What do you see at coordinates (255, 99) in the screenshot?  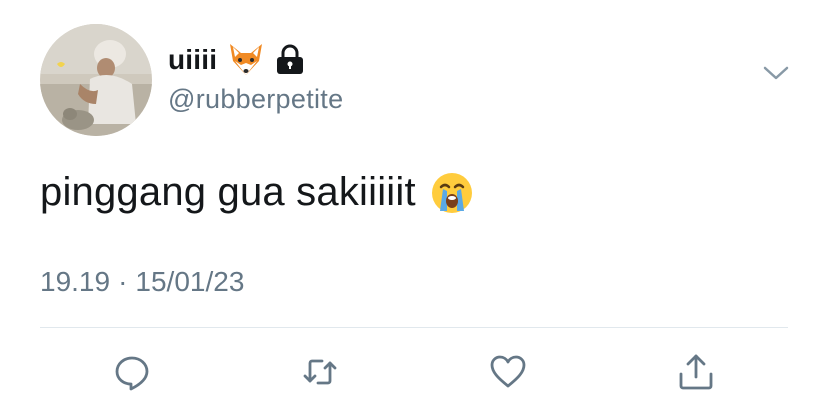 I see `user-handle: @rubberpetite` at bounding box center [255, 99].